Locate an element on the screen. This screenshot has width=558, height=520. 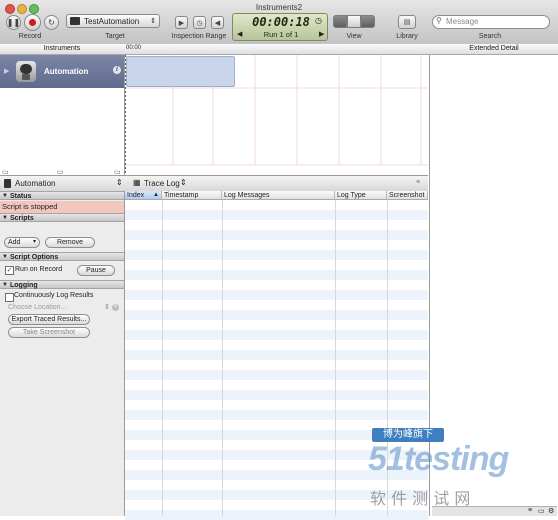
detail-nav-bar: ▭ ▭ ▭ Automation ⇕ ▦ Trace Log ⇕ ≡ is located at coordinates (214, 180).